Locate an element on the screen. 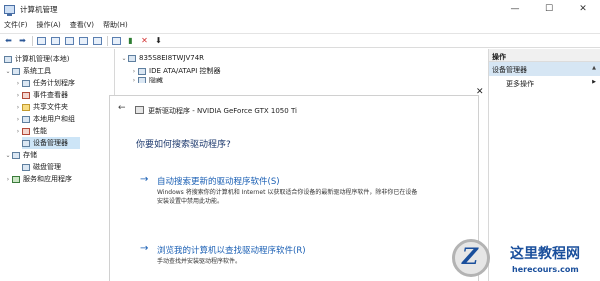 The height and width of the screenshot is (281, 600). tree-label: 系统工具 is located at coordinates (37, 71).